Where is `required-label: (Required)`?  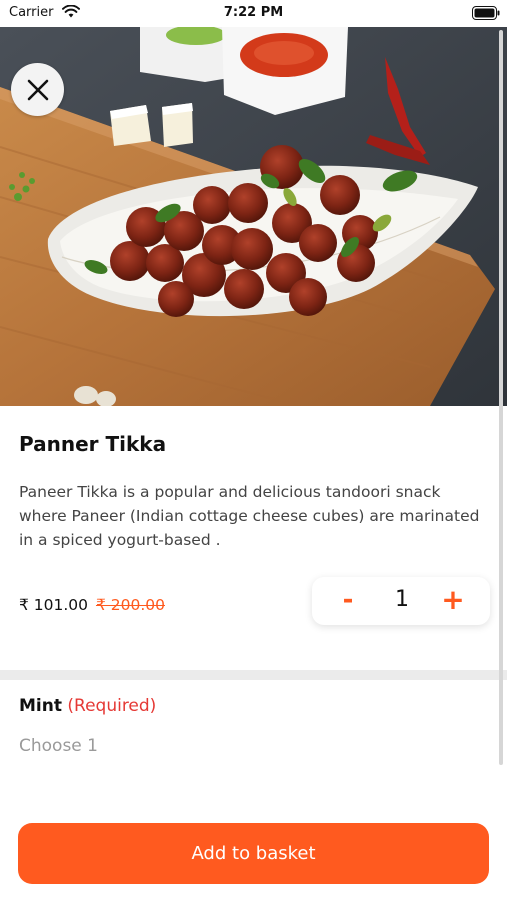 required-label: (Required) is located at coordinates (112, 706).